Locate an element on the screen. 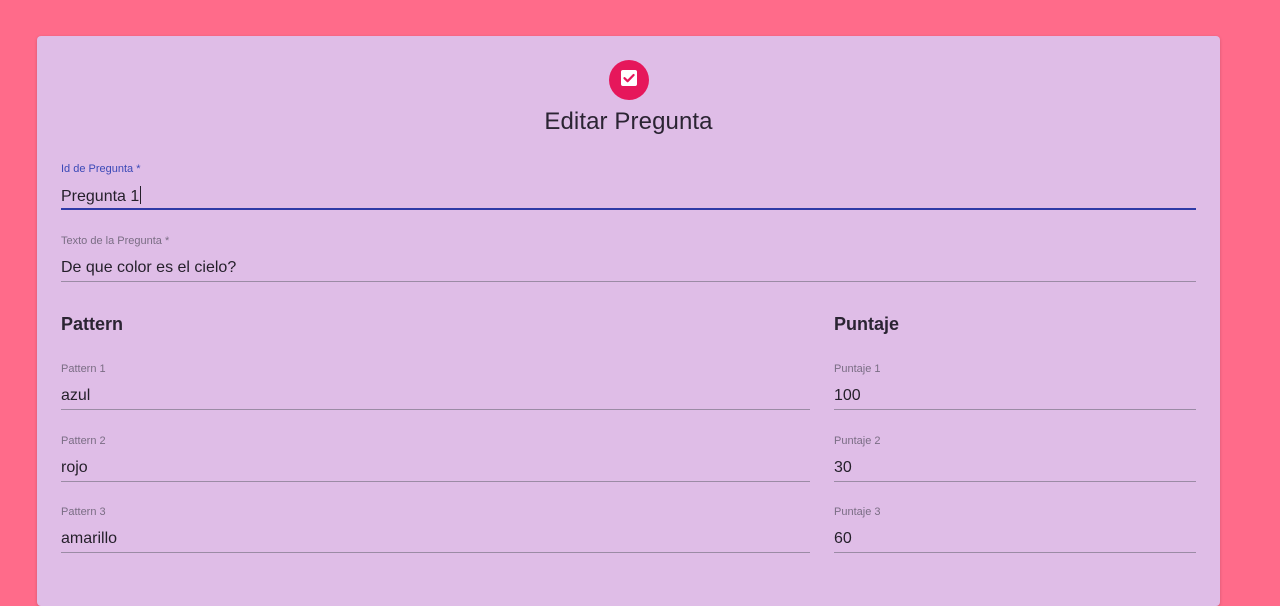 This screenshot has width=1280, height=606. pattern-field-3: Pattern 3 amarillo is located at coordinates (435, 529).